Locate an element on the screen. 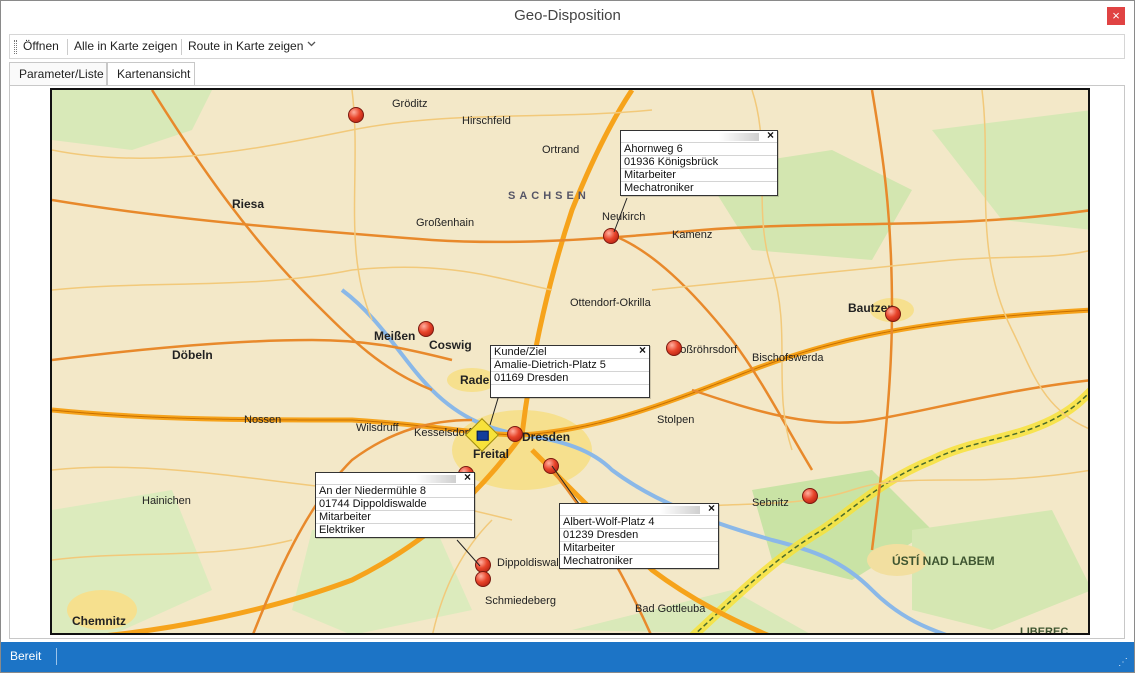  map-label-liberec: LIBEREC is located at coordinates (1044, 630).